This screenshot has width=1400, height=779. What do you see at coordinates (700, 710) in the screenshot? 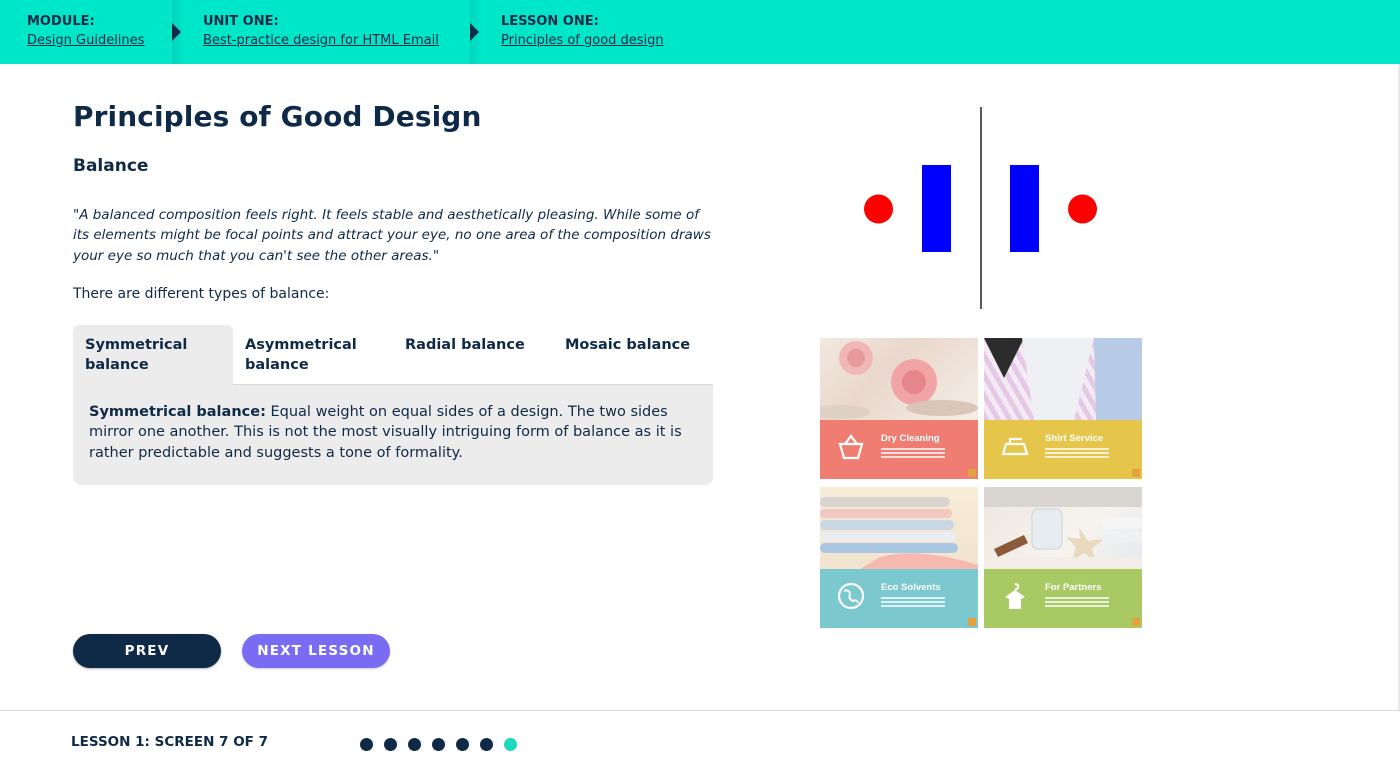
I see `footer-divider` at bounding box center [700, 710].